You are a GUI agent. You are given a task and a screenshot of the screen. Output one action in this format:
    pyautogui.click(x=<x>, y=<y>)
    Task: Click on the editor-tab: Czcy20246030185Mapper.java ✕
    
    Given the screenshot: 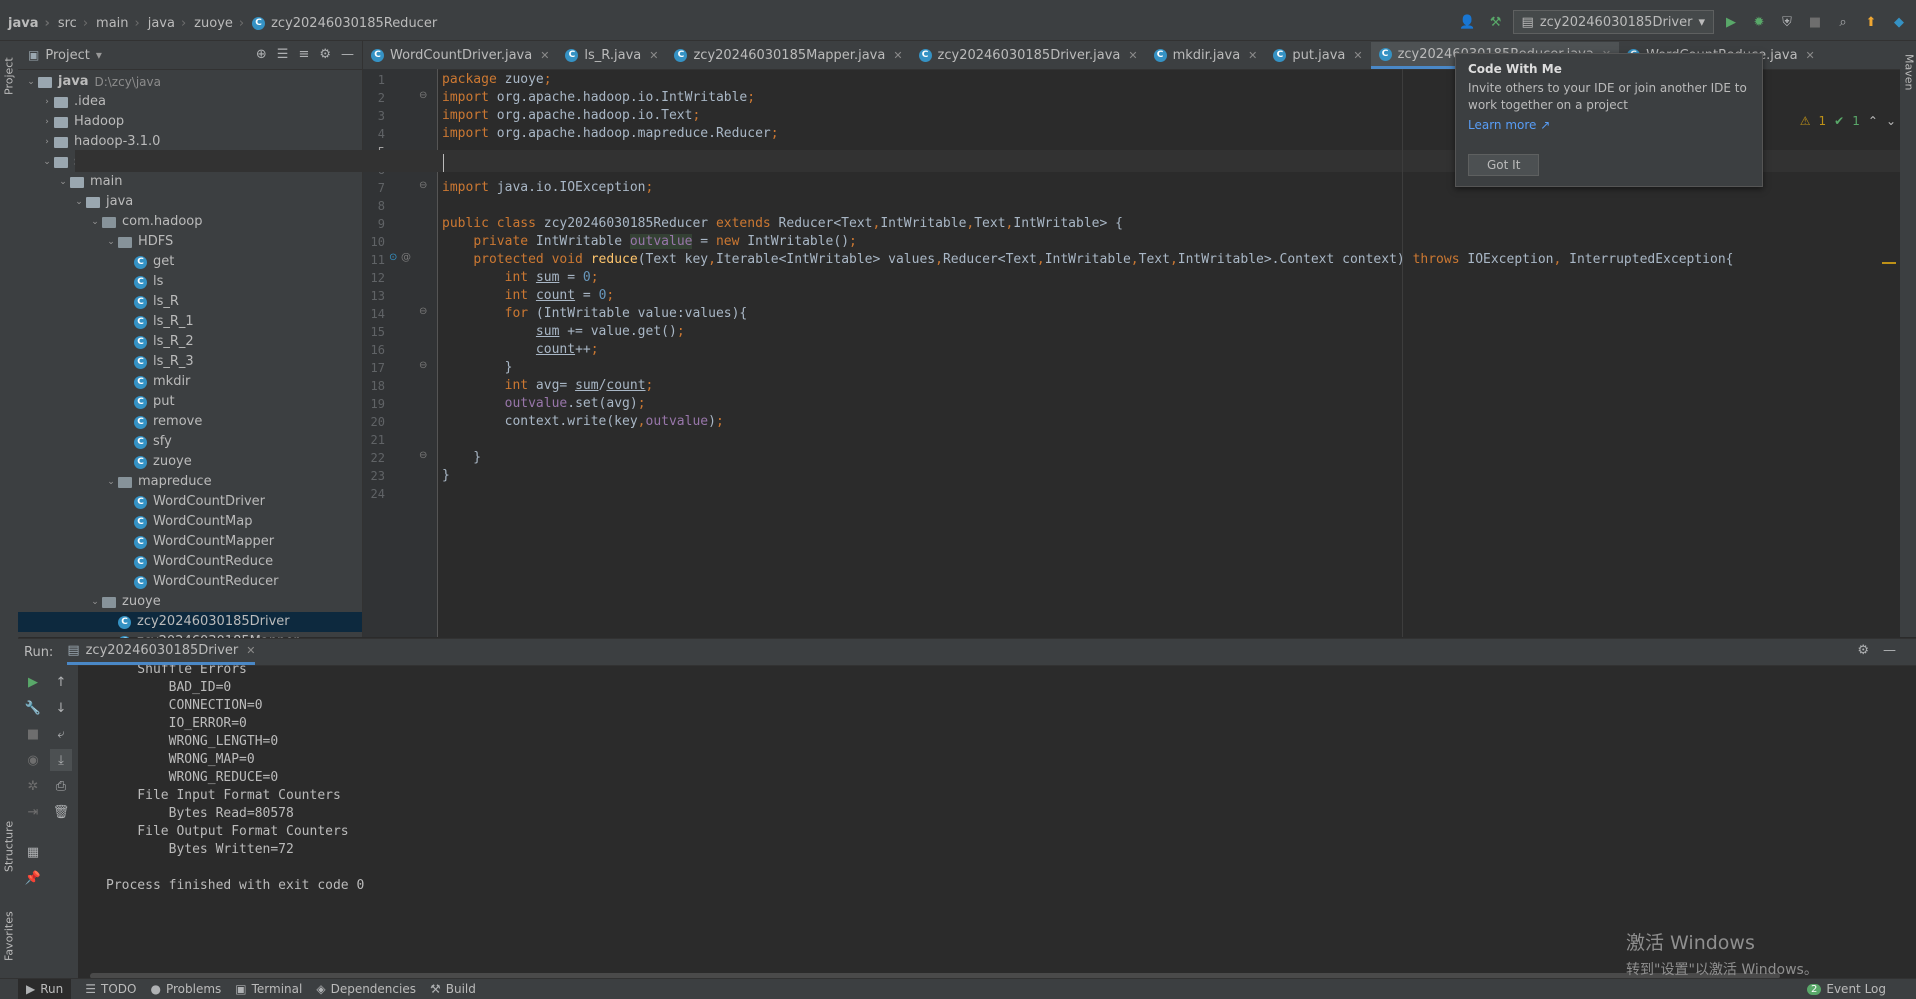 What is the action you would take?
    pyautogui.click(x=788, y=55)
    